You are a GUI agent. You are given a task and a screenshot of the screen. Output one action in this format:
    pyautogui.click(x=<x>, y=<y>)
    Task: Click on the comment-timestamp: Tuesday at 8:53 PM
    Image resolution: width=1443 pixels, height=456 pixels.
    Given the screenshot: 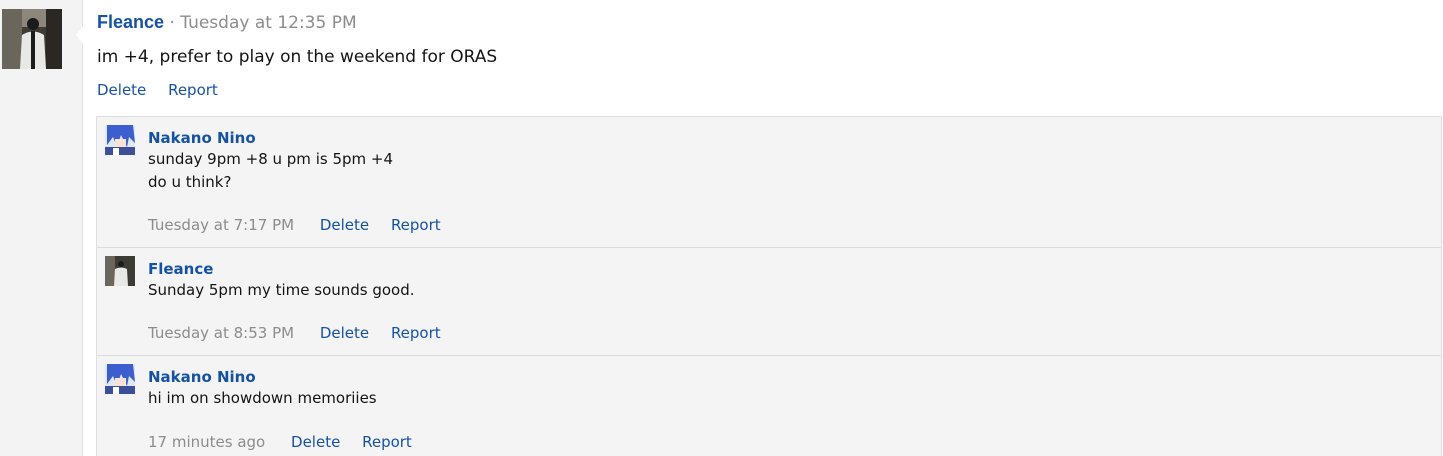 What is the action you would take?
    pyautogui.click(x=221, y=333)
    